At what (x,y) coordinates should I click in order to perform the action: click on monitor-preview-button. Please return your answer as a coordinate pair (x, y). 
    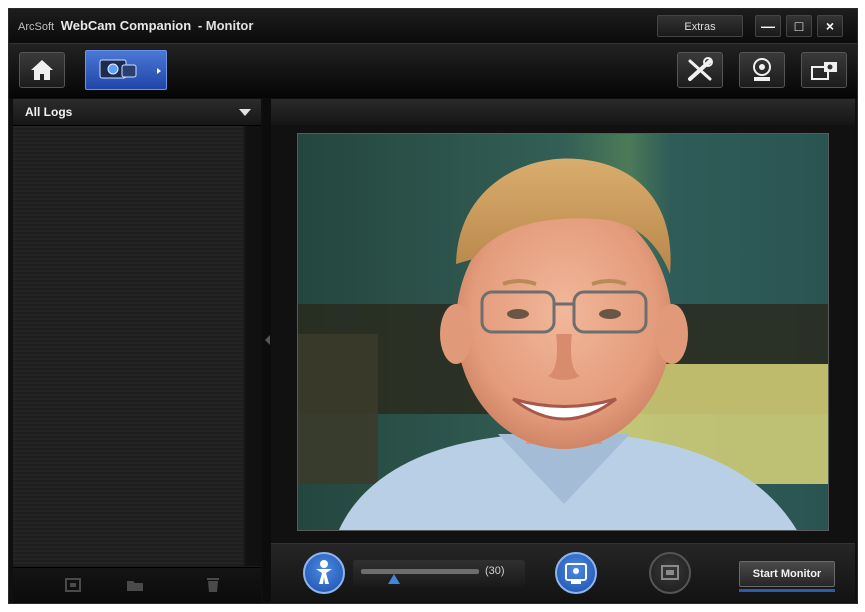
    Looking at the image, I should click on (670, 573).